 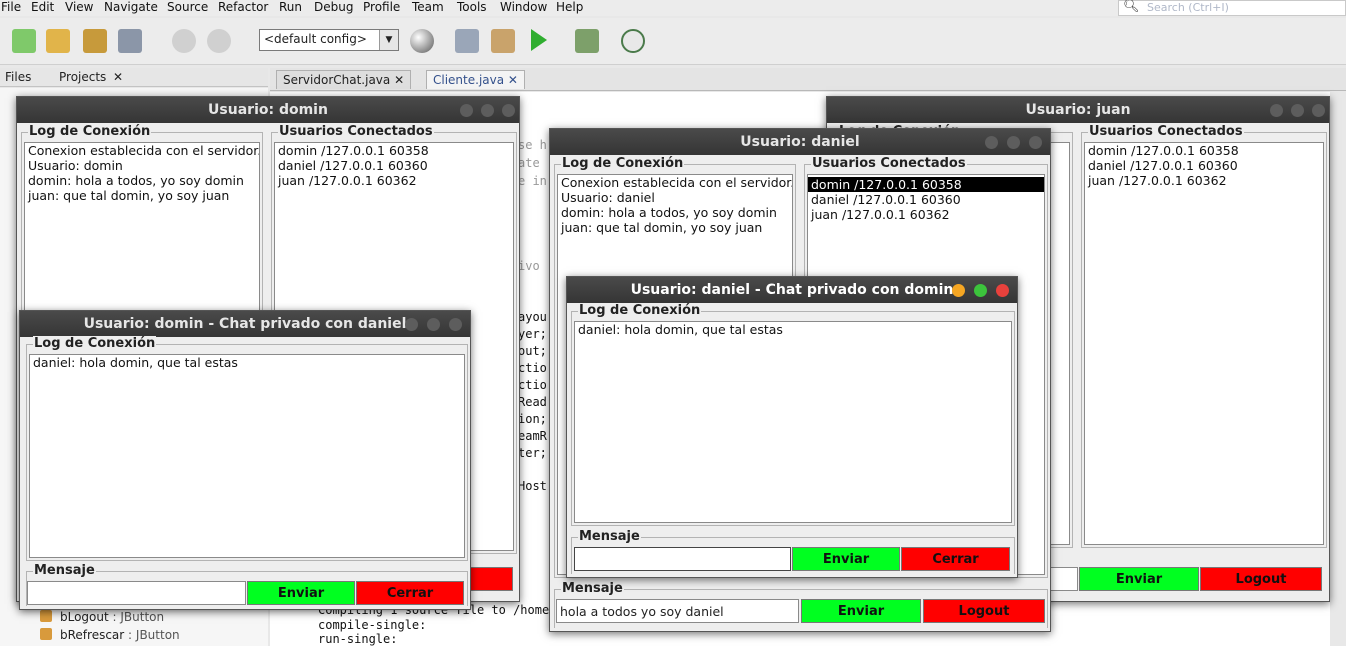 I want to click on code-fragment: Read, so click(x=532, y=402).